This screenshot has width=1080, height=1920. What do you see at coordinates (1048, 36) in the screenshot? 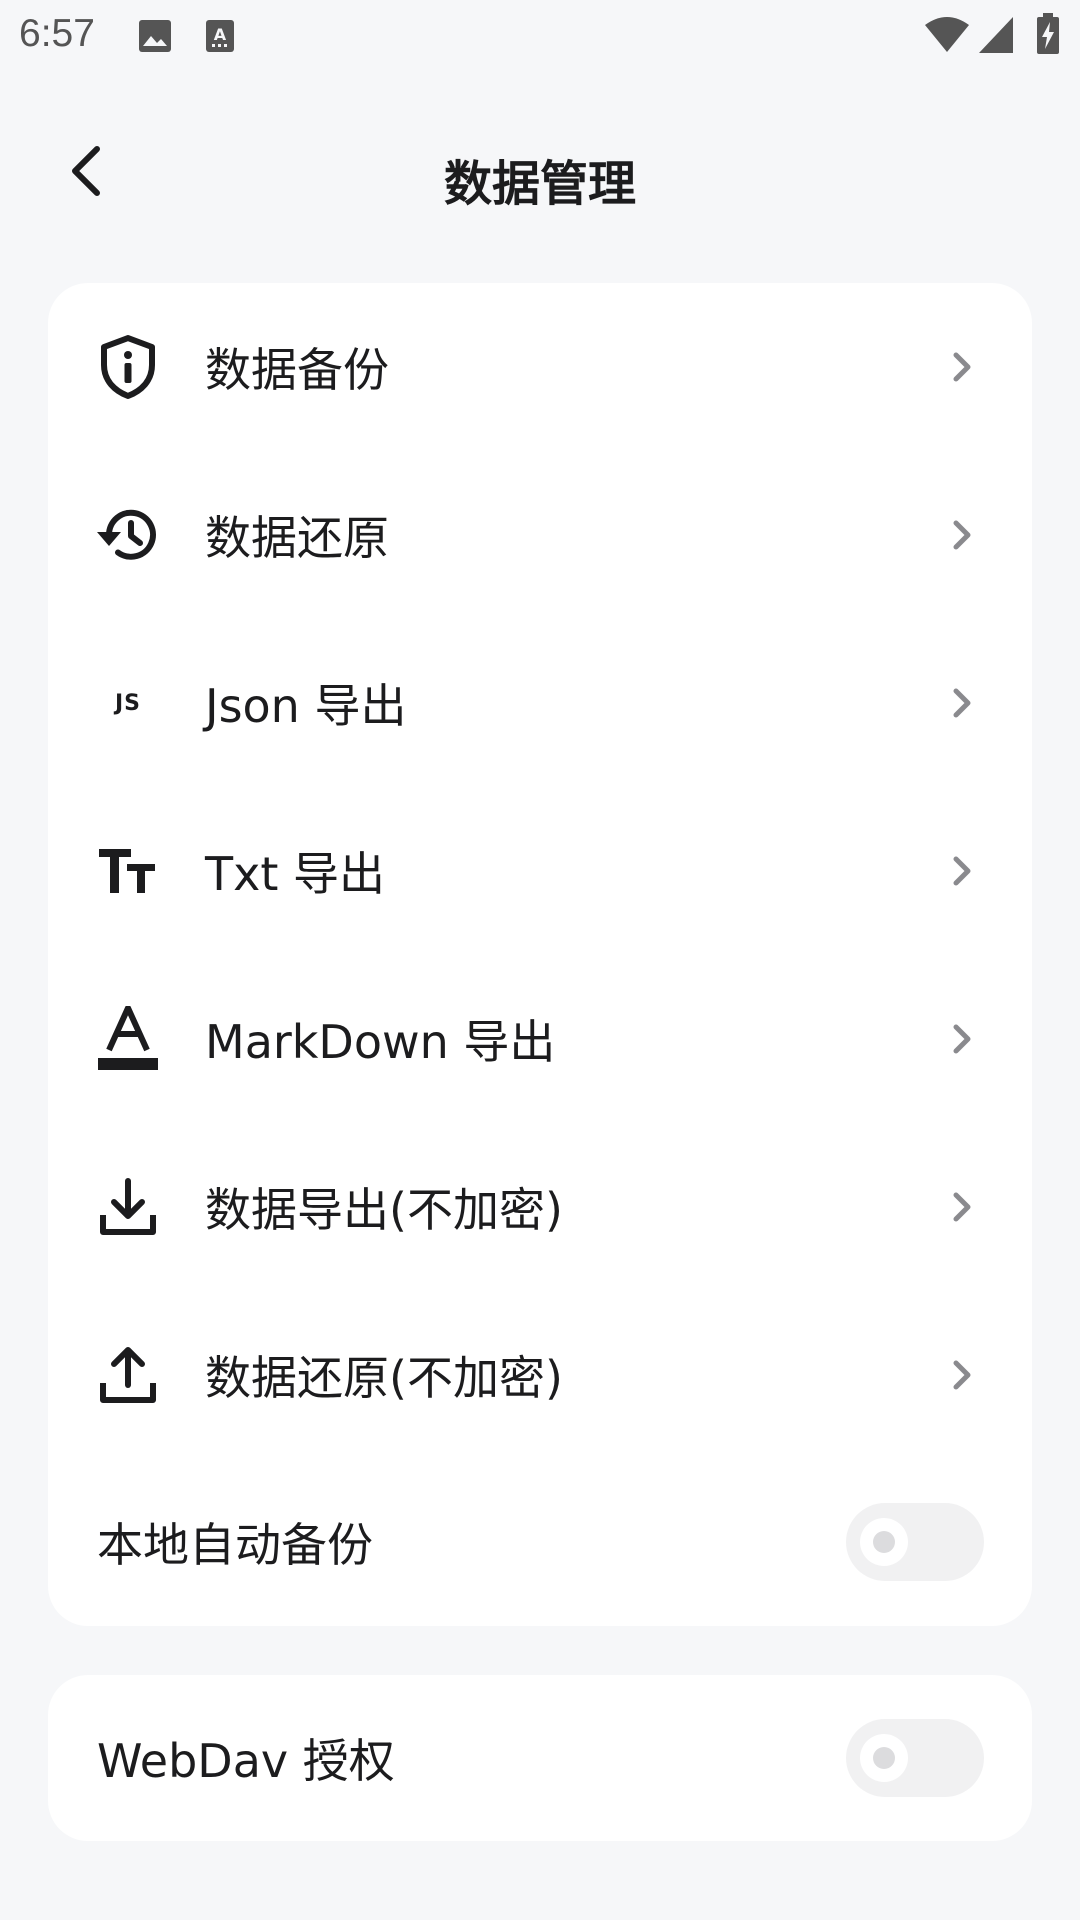
I see `battery-charging-icon` at bounding box center [1048, 36].